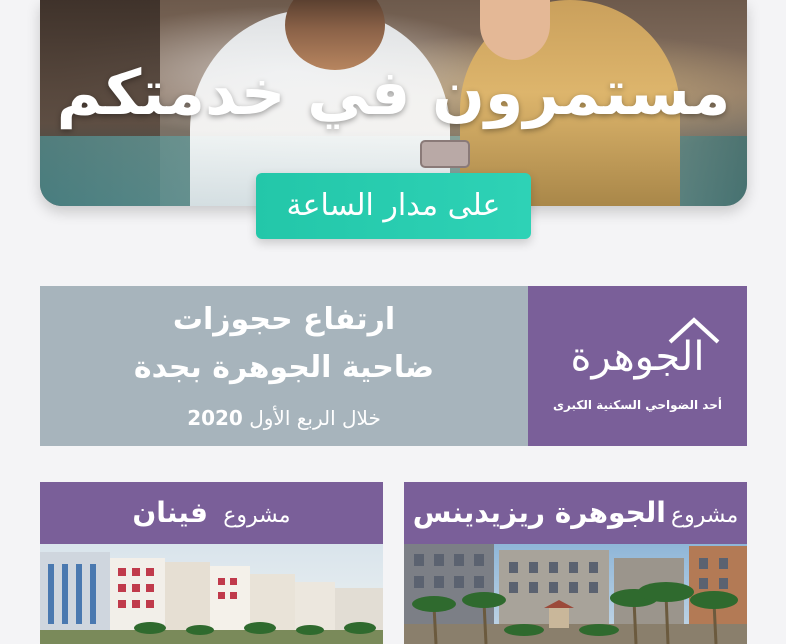 Image resolution: width=786 pixels, height=644 pixels. I want to click on info-headline-line2: ضاحية الجوهرة بجدة, so click(284, 367).